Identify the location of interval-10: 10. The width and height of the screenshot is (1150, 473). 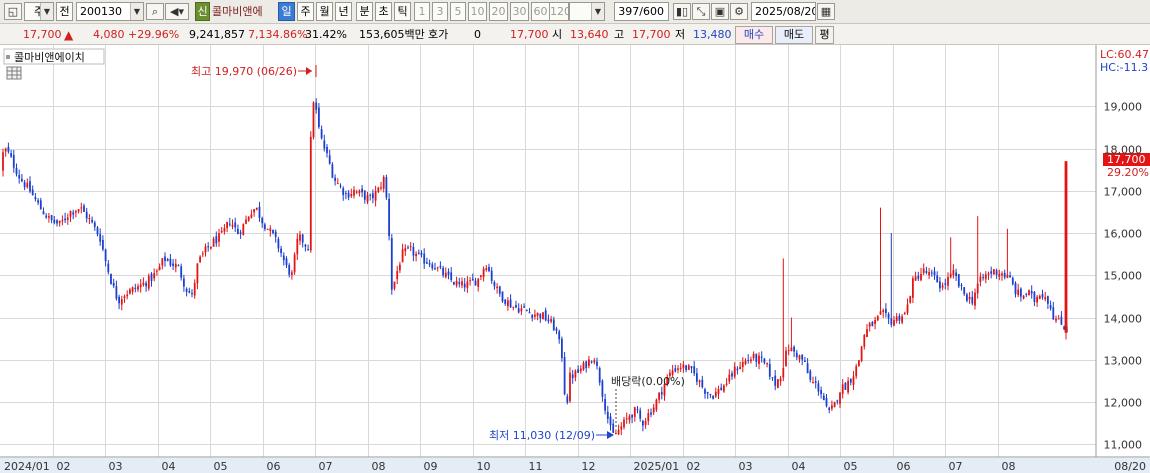
(477, 11).